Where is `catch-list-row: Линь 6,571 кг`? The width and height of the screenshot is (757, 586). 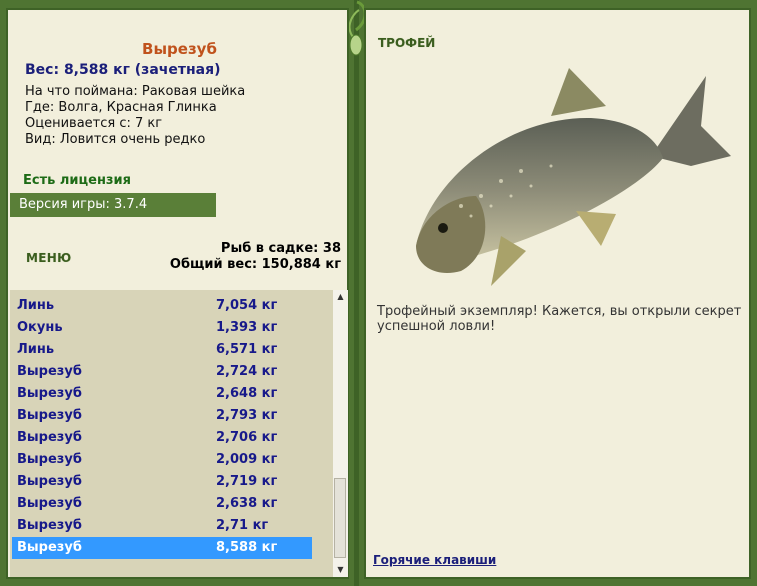 catch-list-row: Линь 6,571 кг is located at coordinates (162, 350).